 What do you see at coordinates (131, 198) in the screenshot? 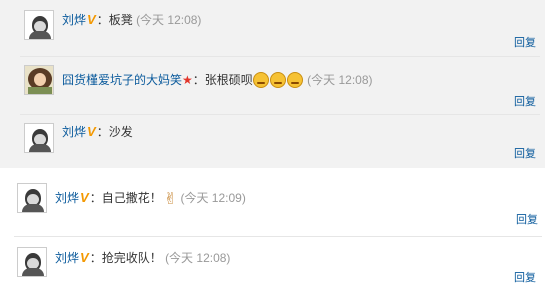
I see `comment-text: 自己撒花！` at bounding box center [131, 198].